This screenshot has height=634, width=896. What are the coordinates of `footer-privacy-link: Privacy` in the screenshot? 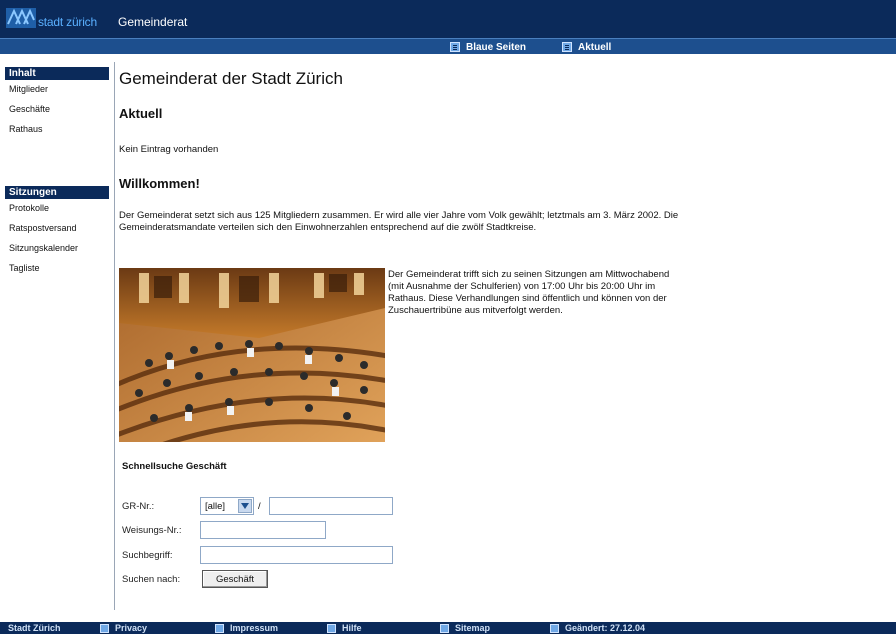 It's located at (123, 628).